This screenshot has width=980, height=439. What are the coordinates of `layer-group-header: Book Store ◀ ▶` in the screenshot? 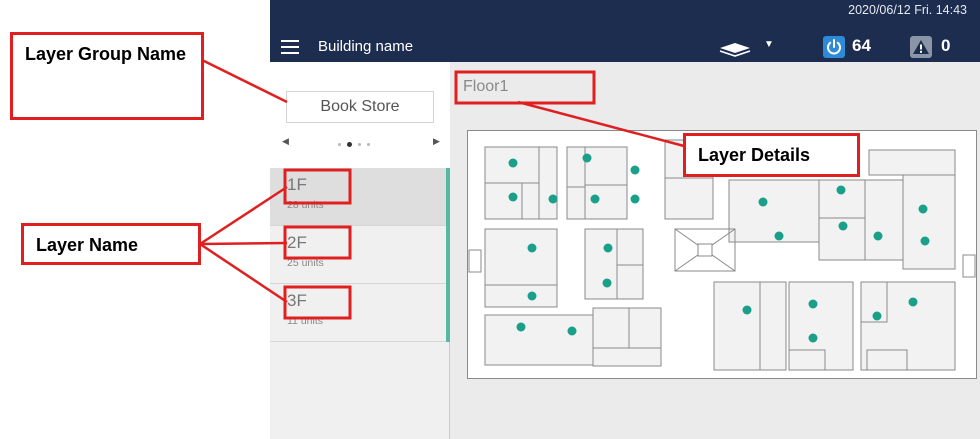 It's located at (360, 115).